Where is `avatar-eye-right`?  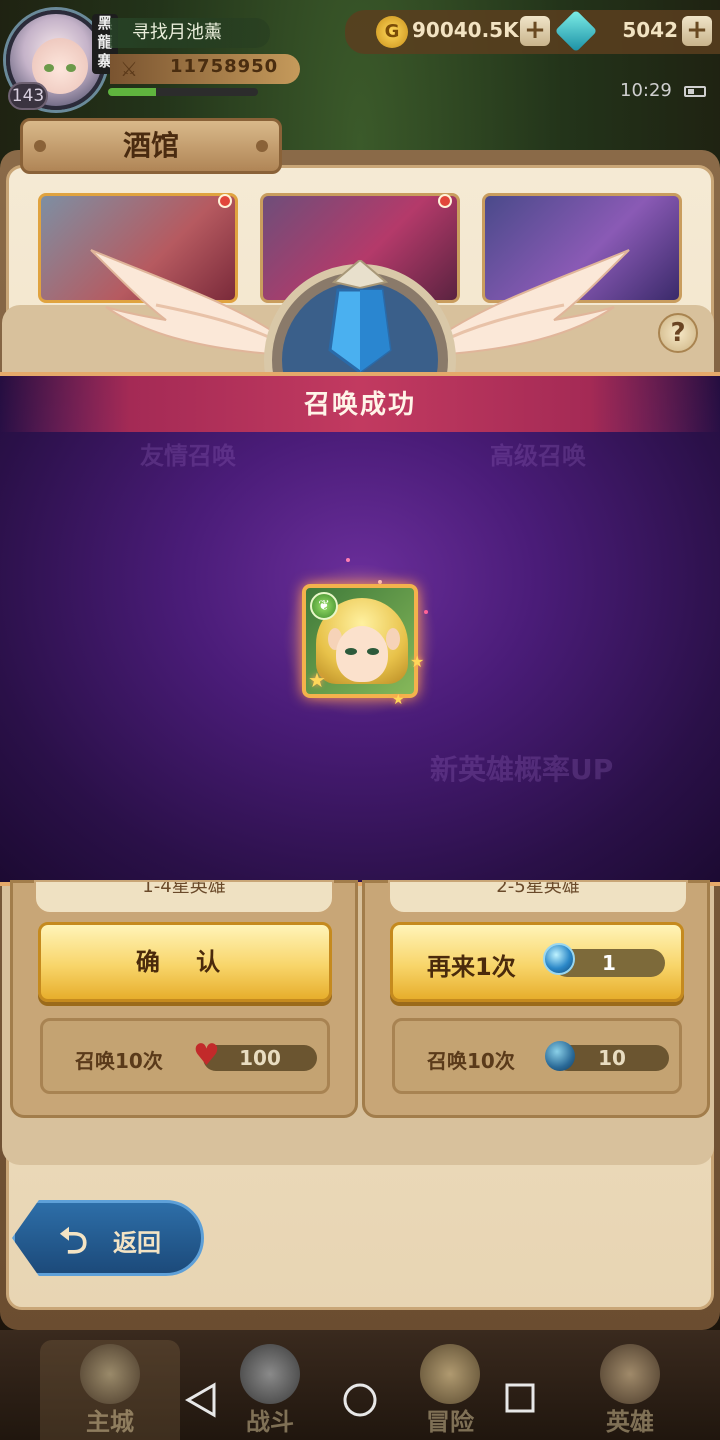
avatar-eye-right is located at coordinates (71, 68).